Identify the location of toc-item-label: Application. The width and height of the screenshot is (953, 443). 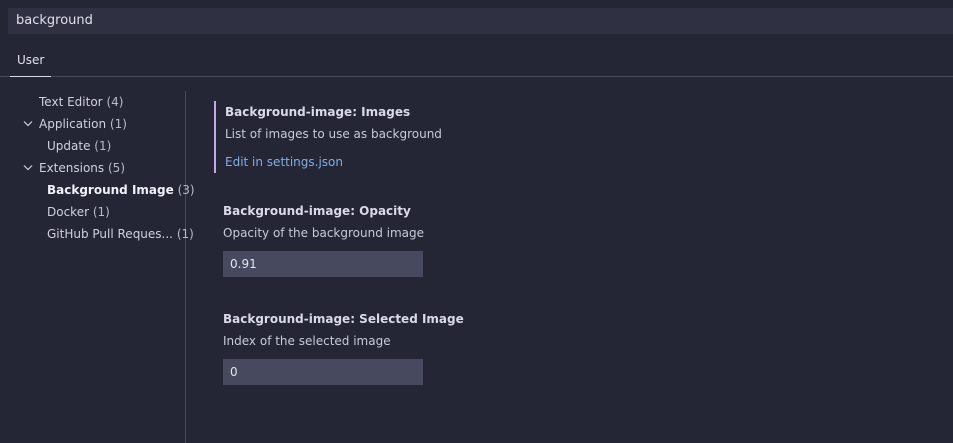
(73, 124).